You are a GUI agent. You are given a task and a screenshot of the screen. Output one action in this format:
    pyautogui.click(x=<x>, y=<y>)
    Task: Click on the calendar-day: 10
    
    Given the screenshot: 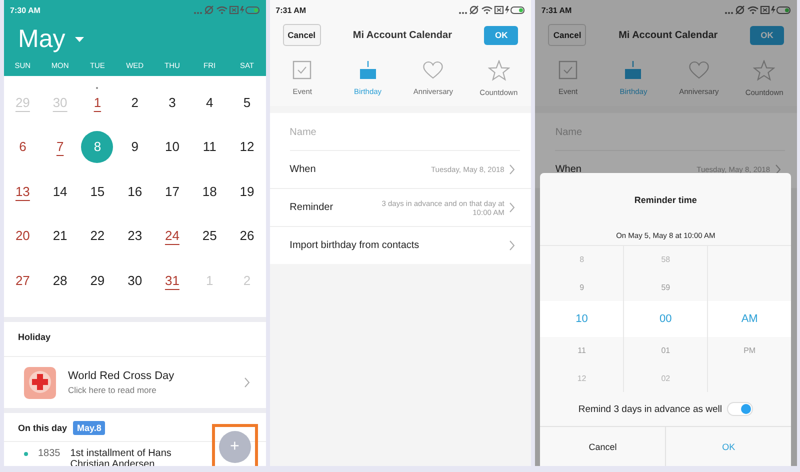 What is the action you would take?
    pyautogui.click(x=172, y=146)
    